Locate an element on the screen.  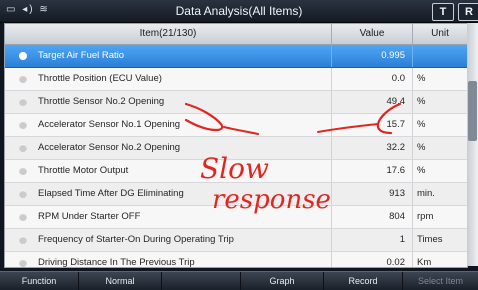
item-unit: min. is located at coordinates (426, 193).